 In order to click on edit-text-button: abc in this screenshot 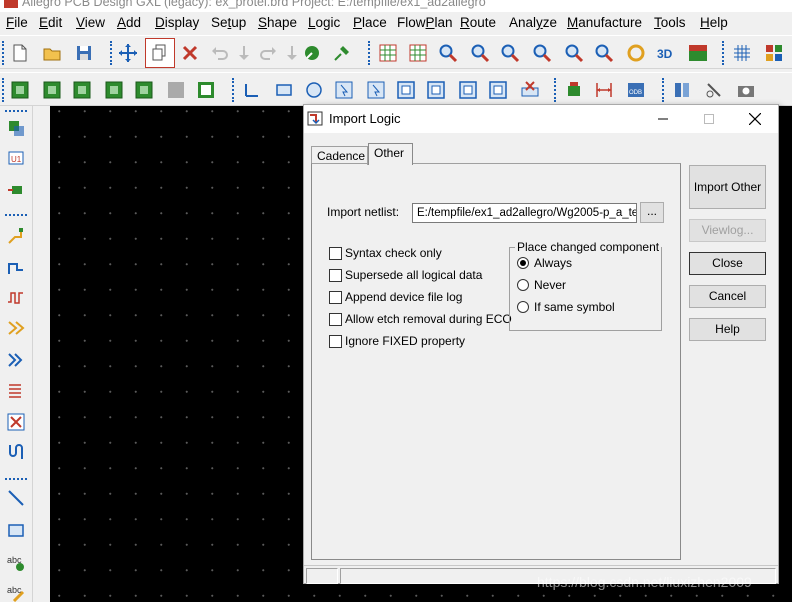, I will do `click(16, 591)`.